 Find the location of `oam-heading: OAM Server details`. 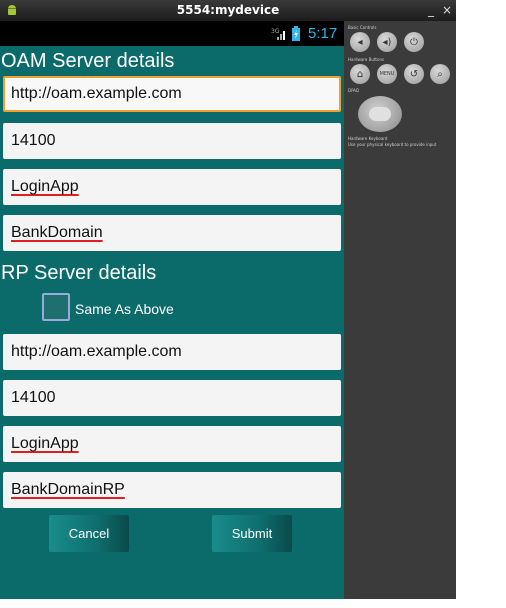

oam-heading: OAM Server details is located at coordinates (88, 61).